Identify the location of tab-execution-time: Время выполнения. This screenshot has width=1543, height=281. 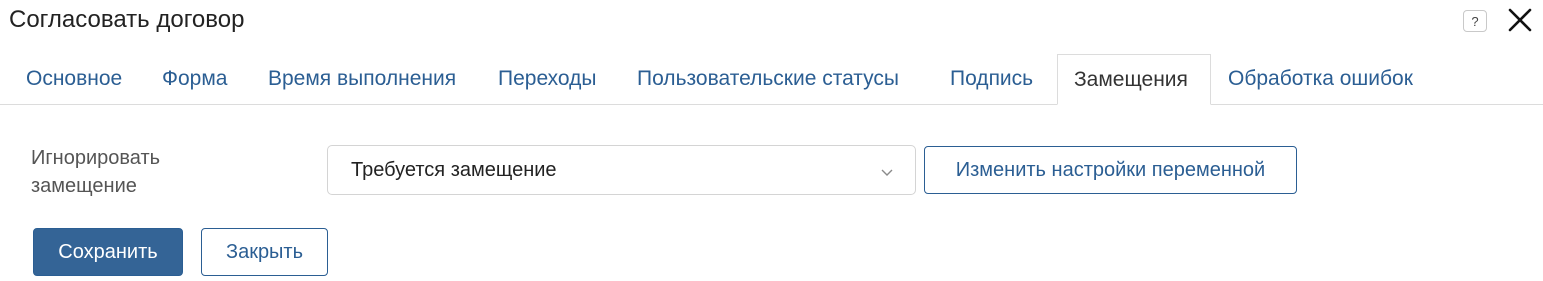
(362, 79).